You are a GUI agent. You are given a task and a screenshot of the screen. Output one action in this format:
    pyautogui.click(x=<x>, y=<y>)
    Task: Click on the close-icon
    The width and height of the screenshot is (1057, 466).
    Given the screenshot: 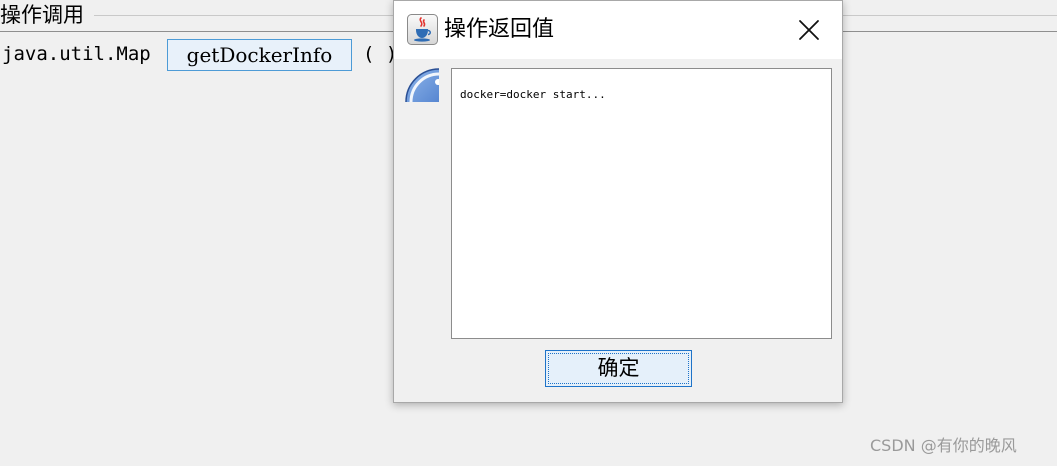 What is the action you would take?
    pyautogui.click(x=809, y=30)
    